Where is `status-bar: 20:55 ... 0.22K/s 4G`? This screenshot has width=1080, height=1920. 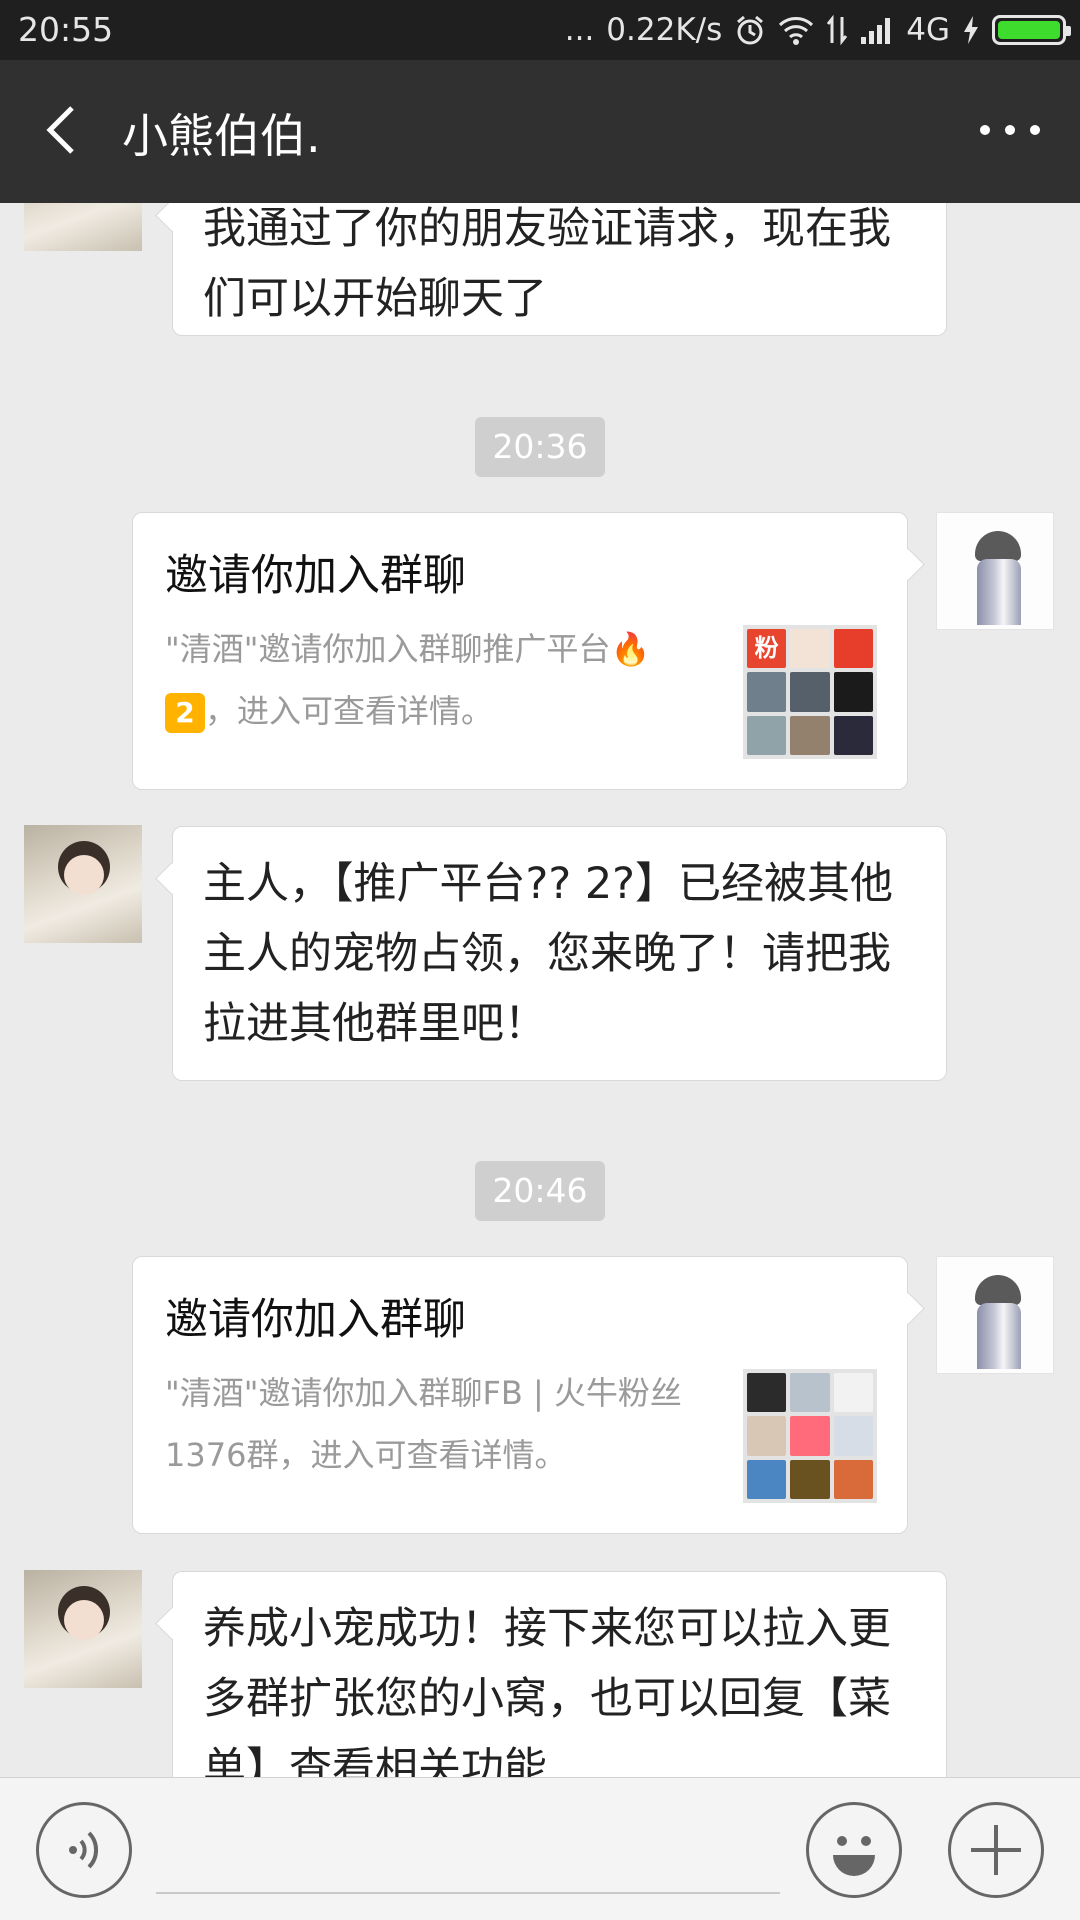
status-bar: 20:55 ... 0.22K/s 4G is located at coordinates (540, 30).